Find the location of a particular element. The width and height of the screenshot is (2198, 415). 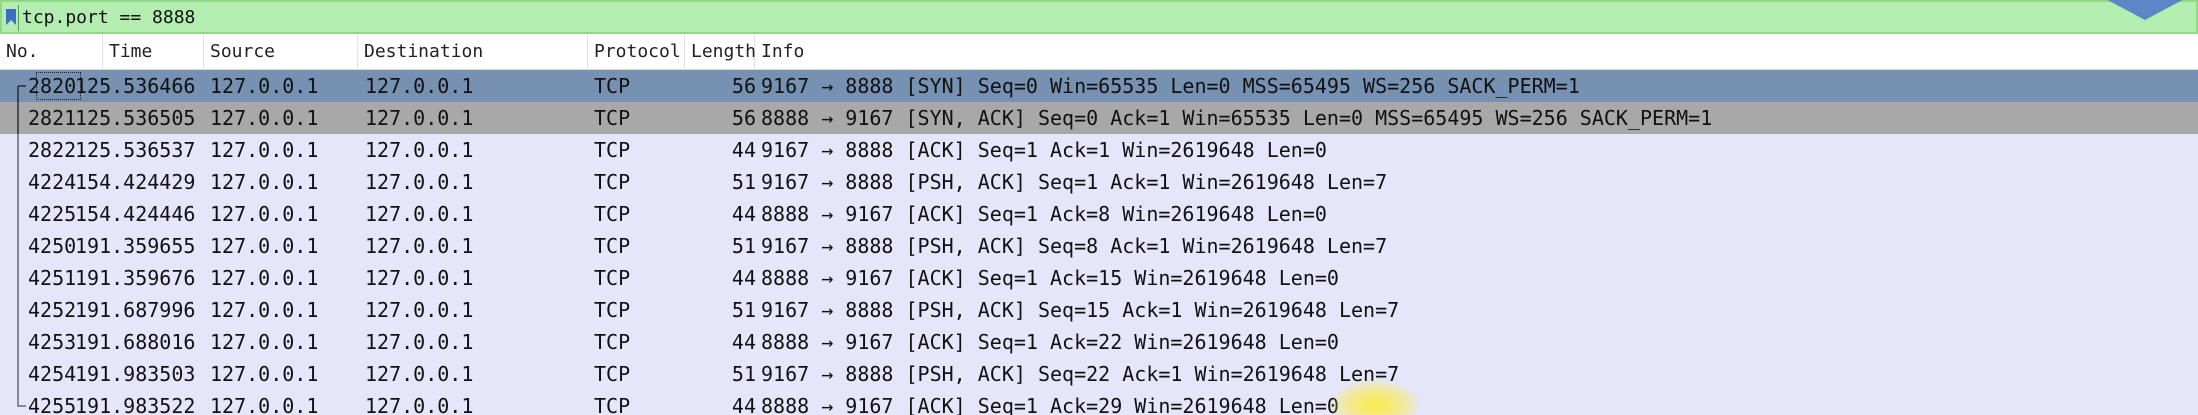

cell-time: 191.359676 is located at coordinates (135, 278).